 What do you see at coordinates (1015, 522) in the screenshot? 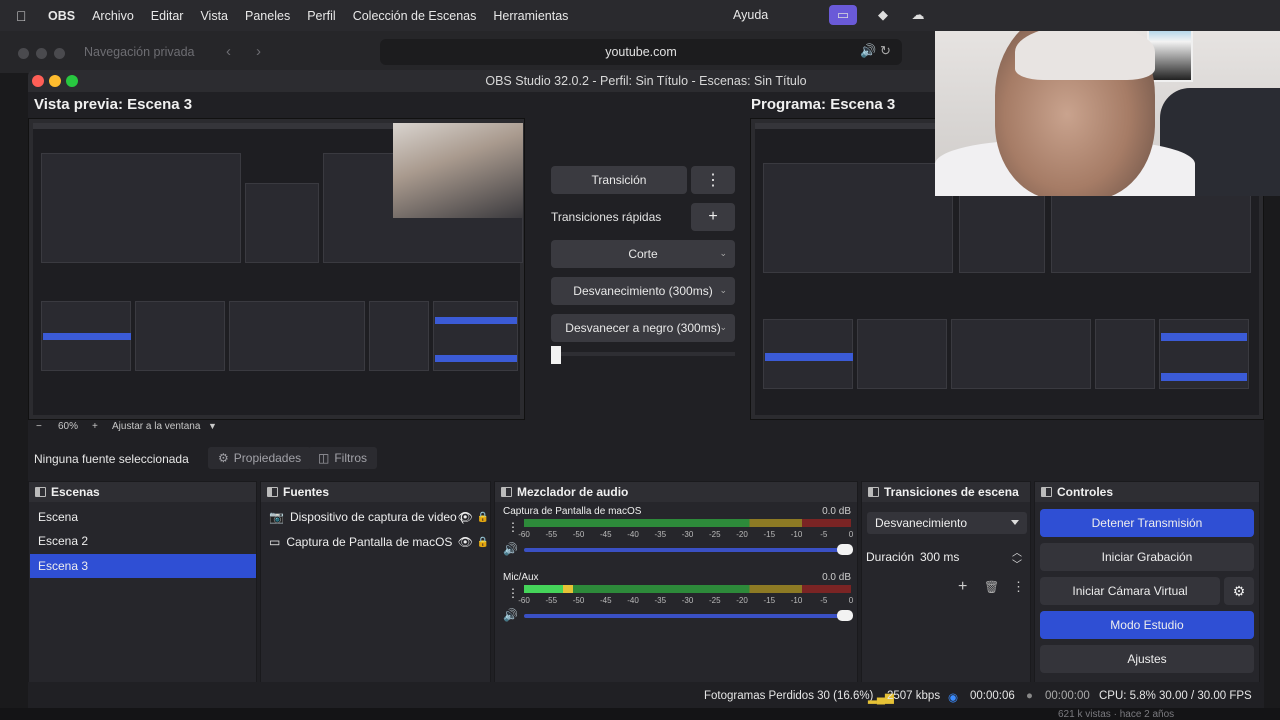
I see `dropdown-arrow-icon` at bounding box center [1015, 522].